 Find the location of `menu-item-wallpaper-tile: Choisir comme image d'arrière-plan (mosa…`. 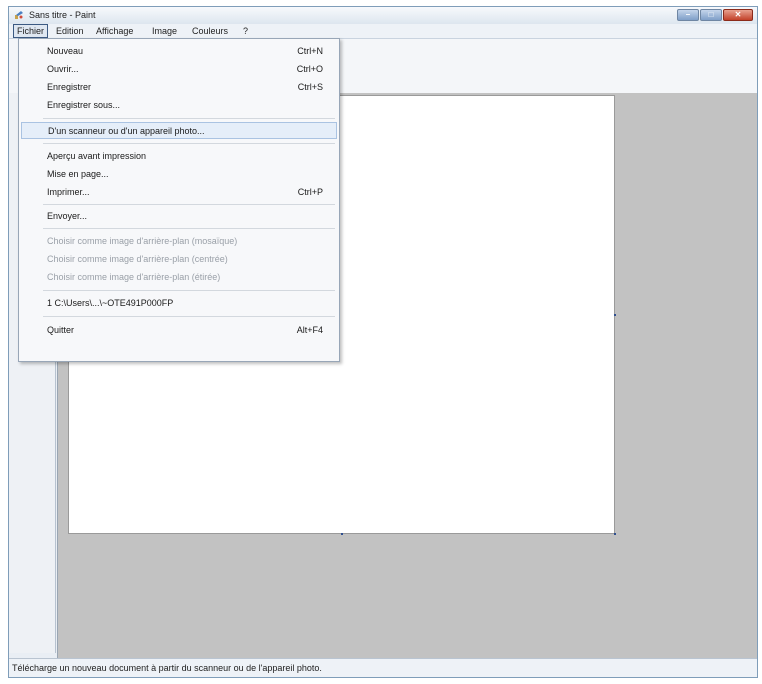

menu-item-wallpaper-tile: Choisir comme image d'arrière-plan (mosa… is located at coordinates (179, 241).